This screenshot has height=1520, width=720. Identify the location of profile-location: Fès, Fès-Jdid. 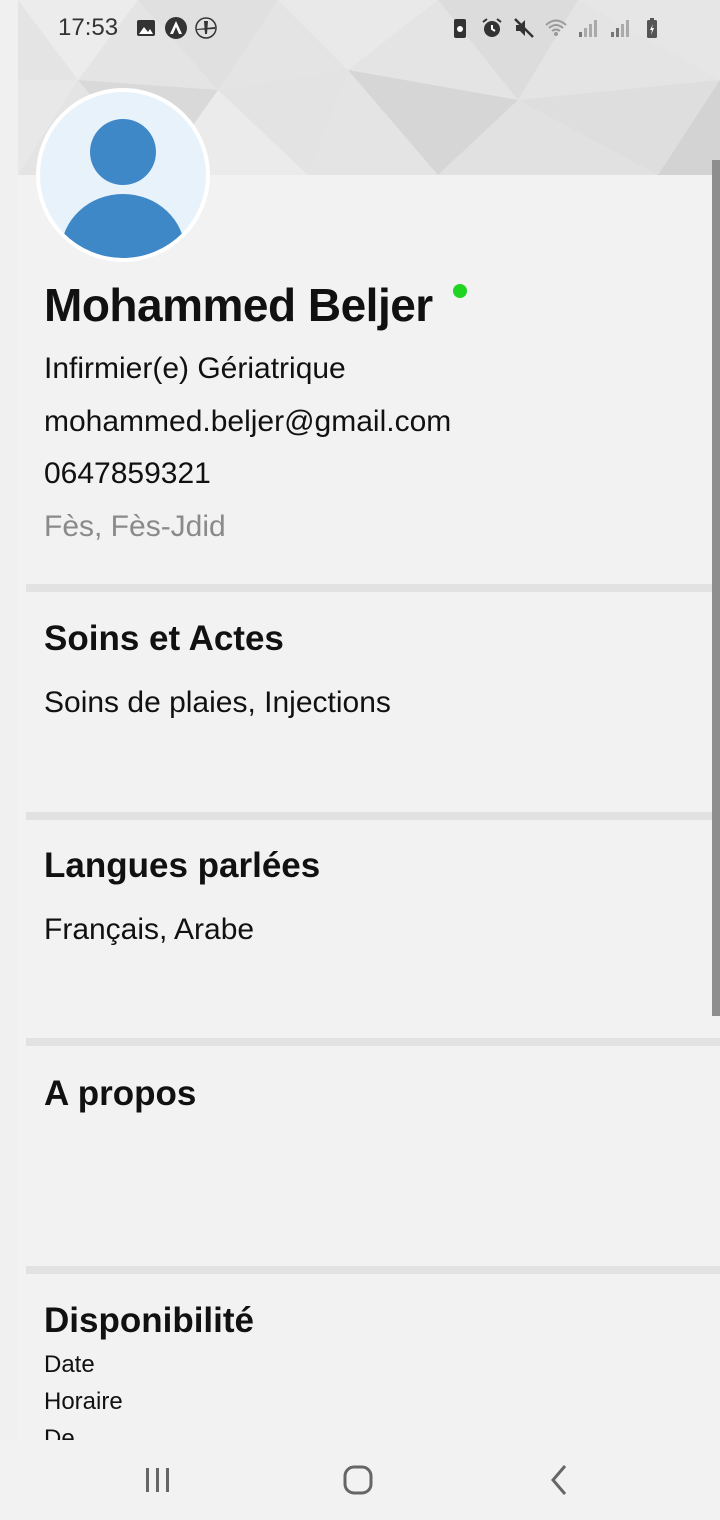
(135, 526).